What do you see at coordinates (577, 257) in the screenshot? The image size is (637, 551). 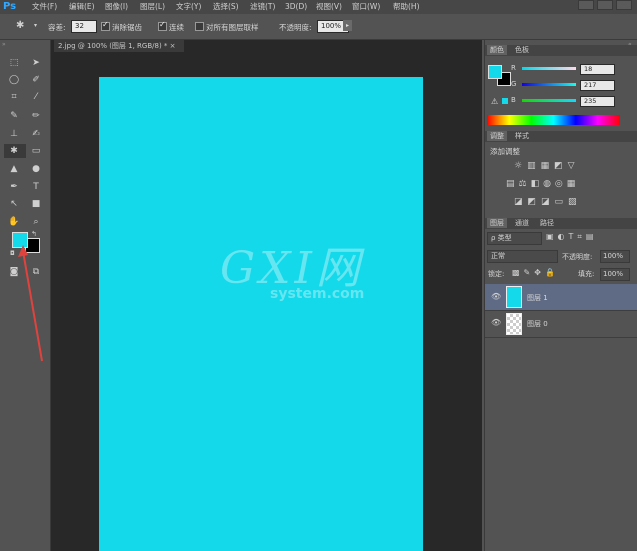 I see `layer-opacity-label: 不透明度:` at bounding box center [577, 257].